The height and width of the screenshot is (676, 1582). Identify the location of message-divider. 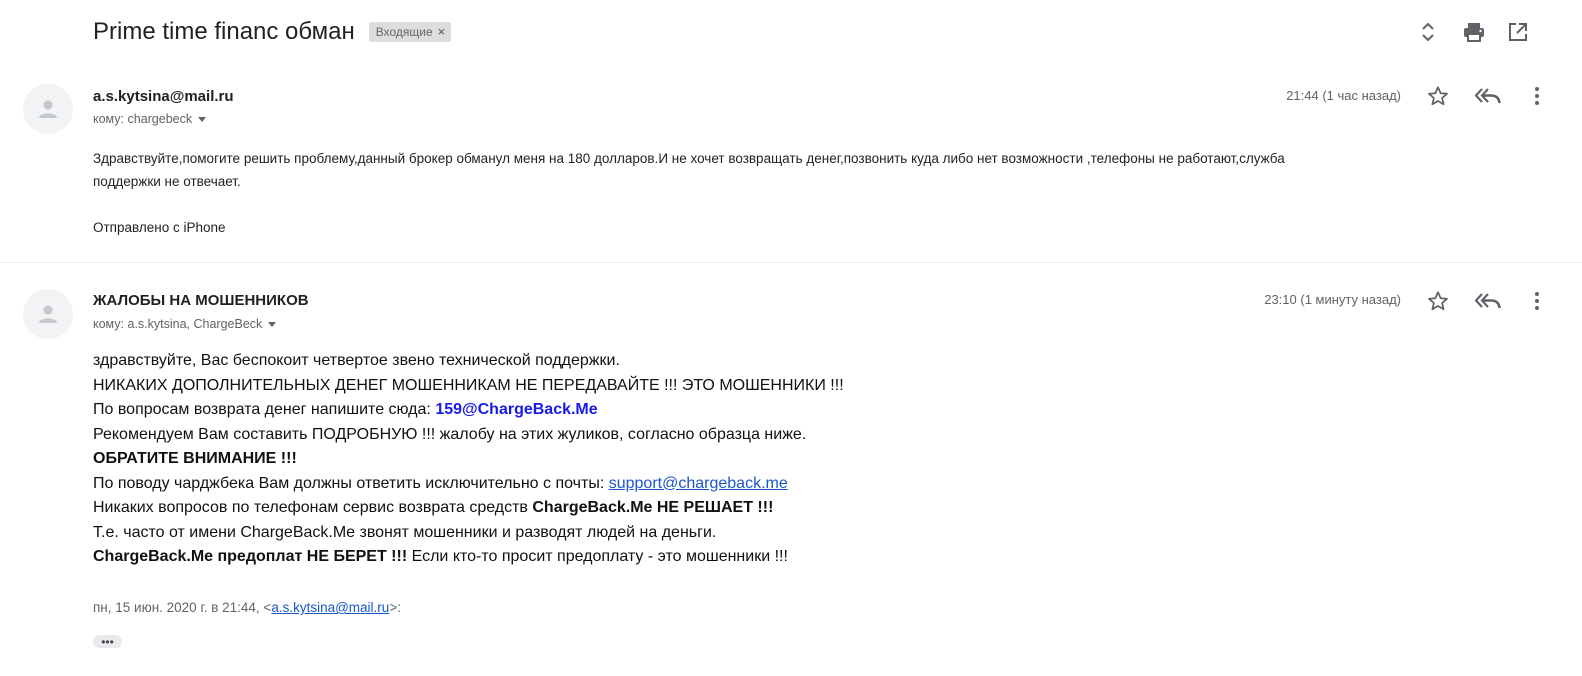
(791, 262).